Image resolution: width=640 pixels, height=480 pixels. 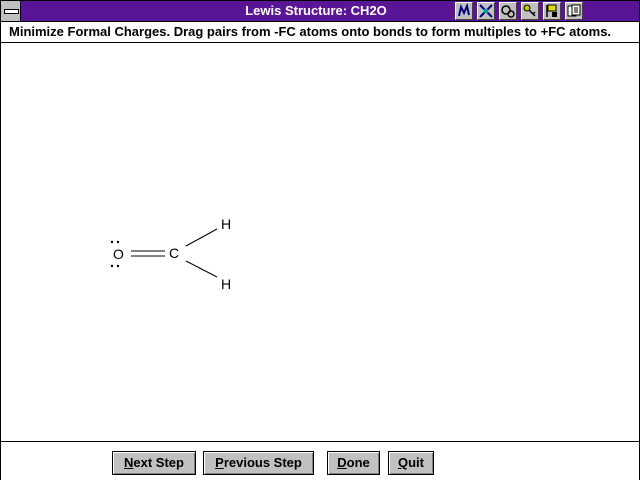 What do you see at coordinates (129, 462) in the screenshot?
I see `next-step-mnemonic: N` at bounding box center [129, 462].